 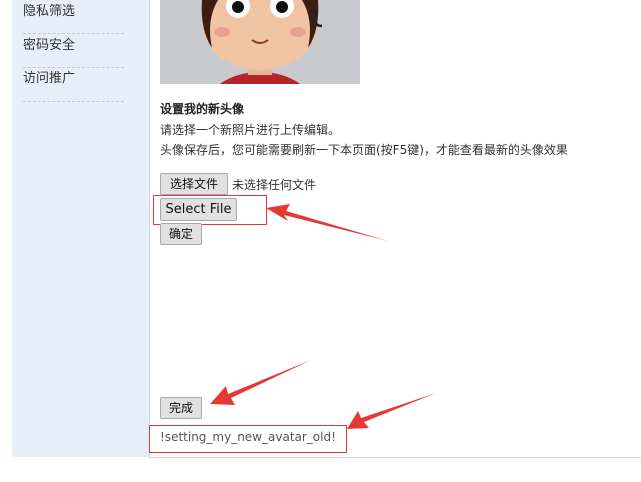 I want to click on file-status-text: 未选择任何文件, so click(x=274, y=185).